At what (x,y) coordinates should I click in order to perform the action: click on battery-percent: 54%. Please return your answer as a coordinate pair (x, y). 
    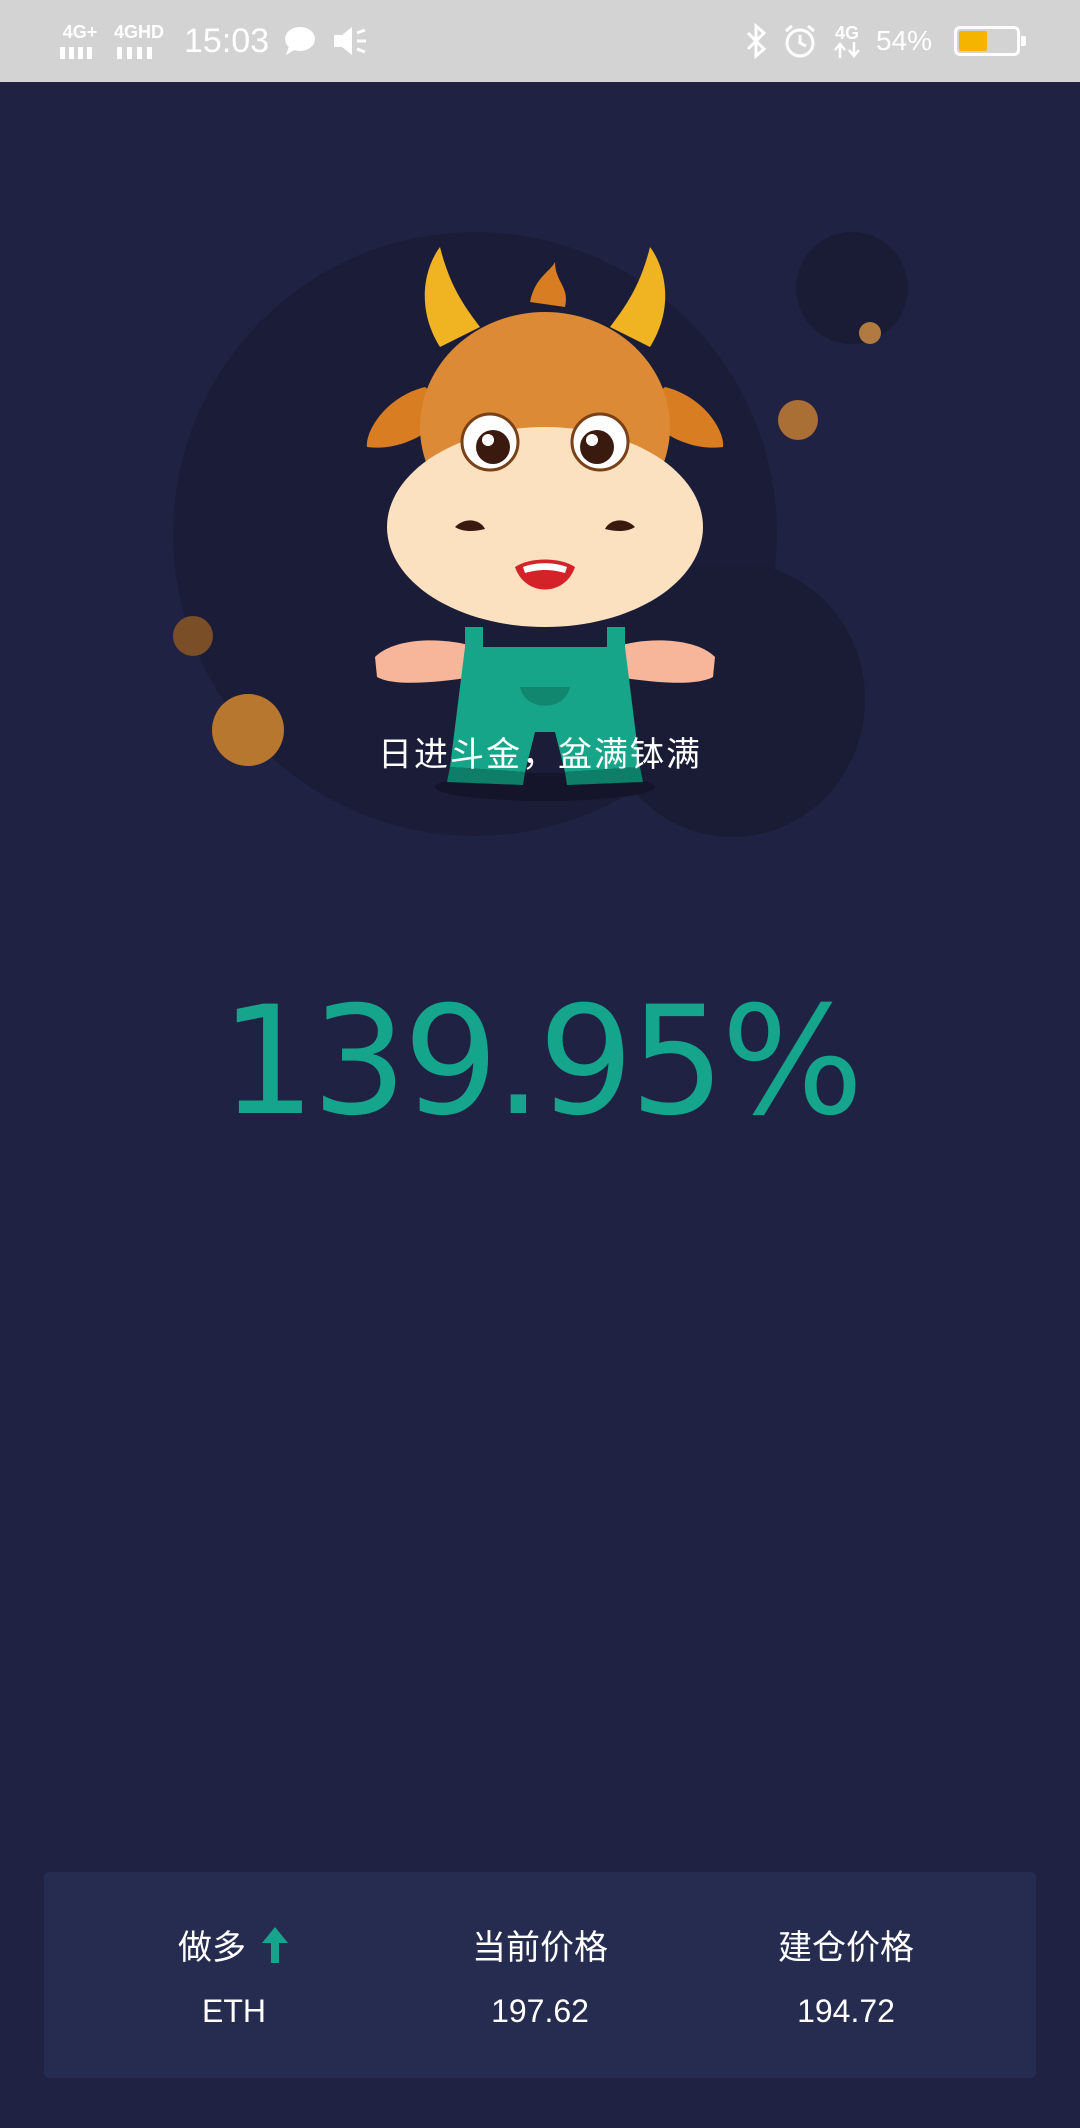
    Looking at the image, I should click on (903, 40).